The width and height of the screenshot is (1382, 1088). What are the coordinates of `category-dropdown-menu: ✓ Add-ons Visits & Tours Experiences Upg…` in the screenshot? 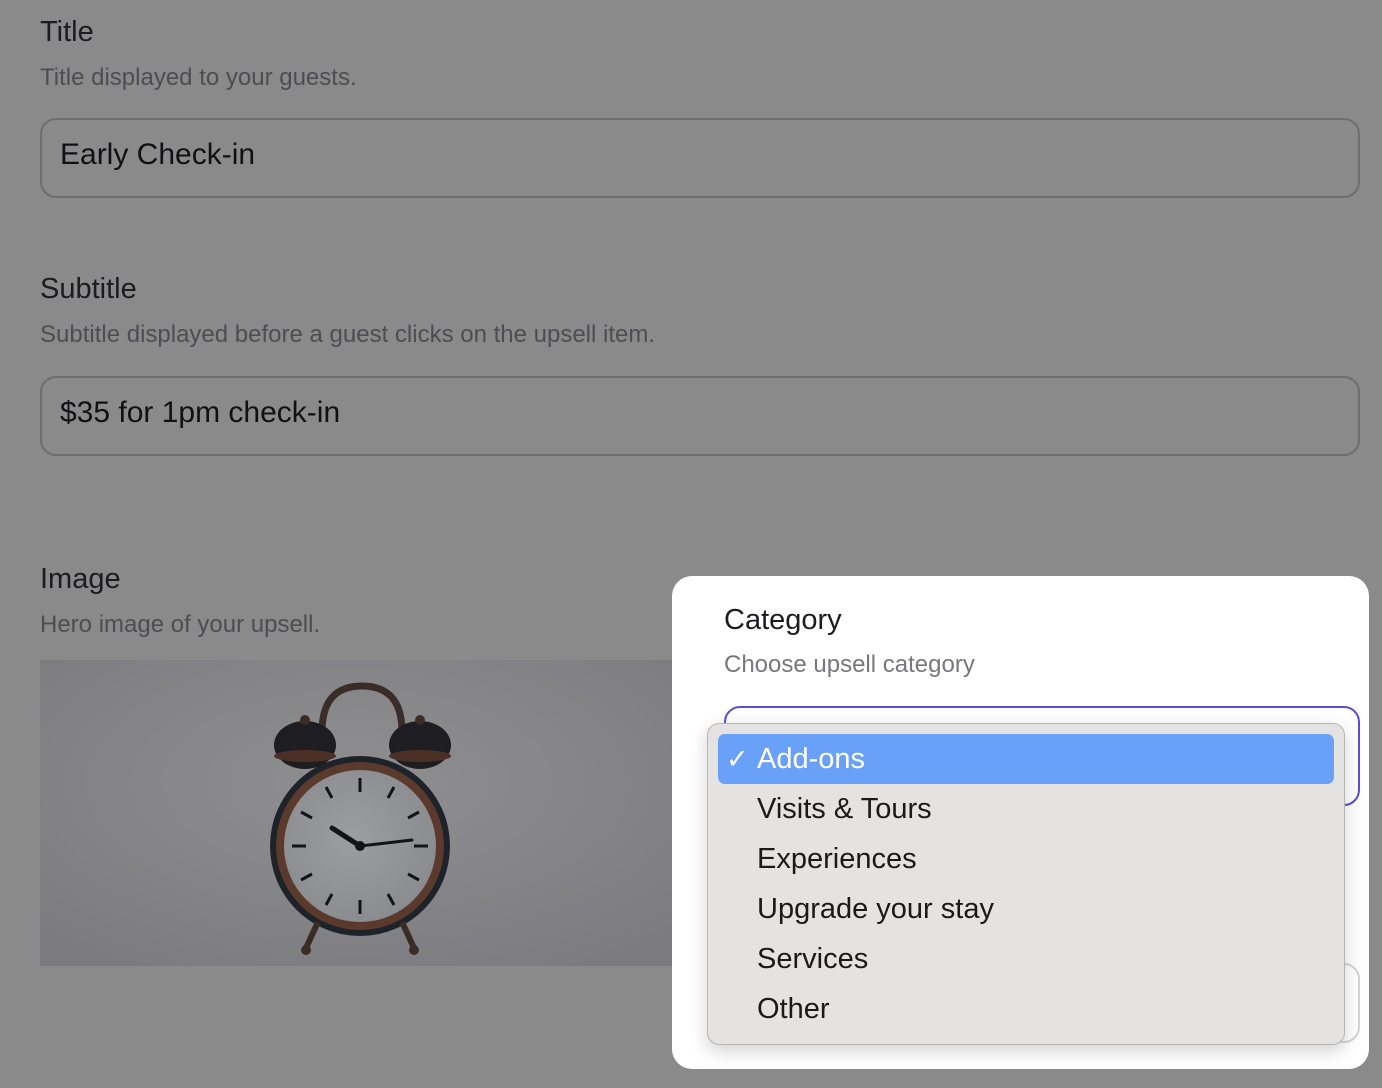 It's located at (1026, 884).